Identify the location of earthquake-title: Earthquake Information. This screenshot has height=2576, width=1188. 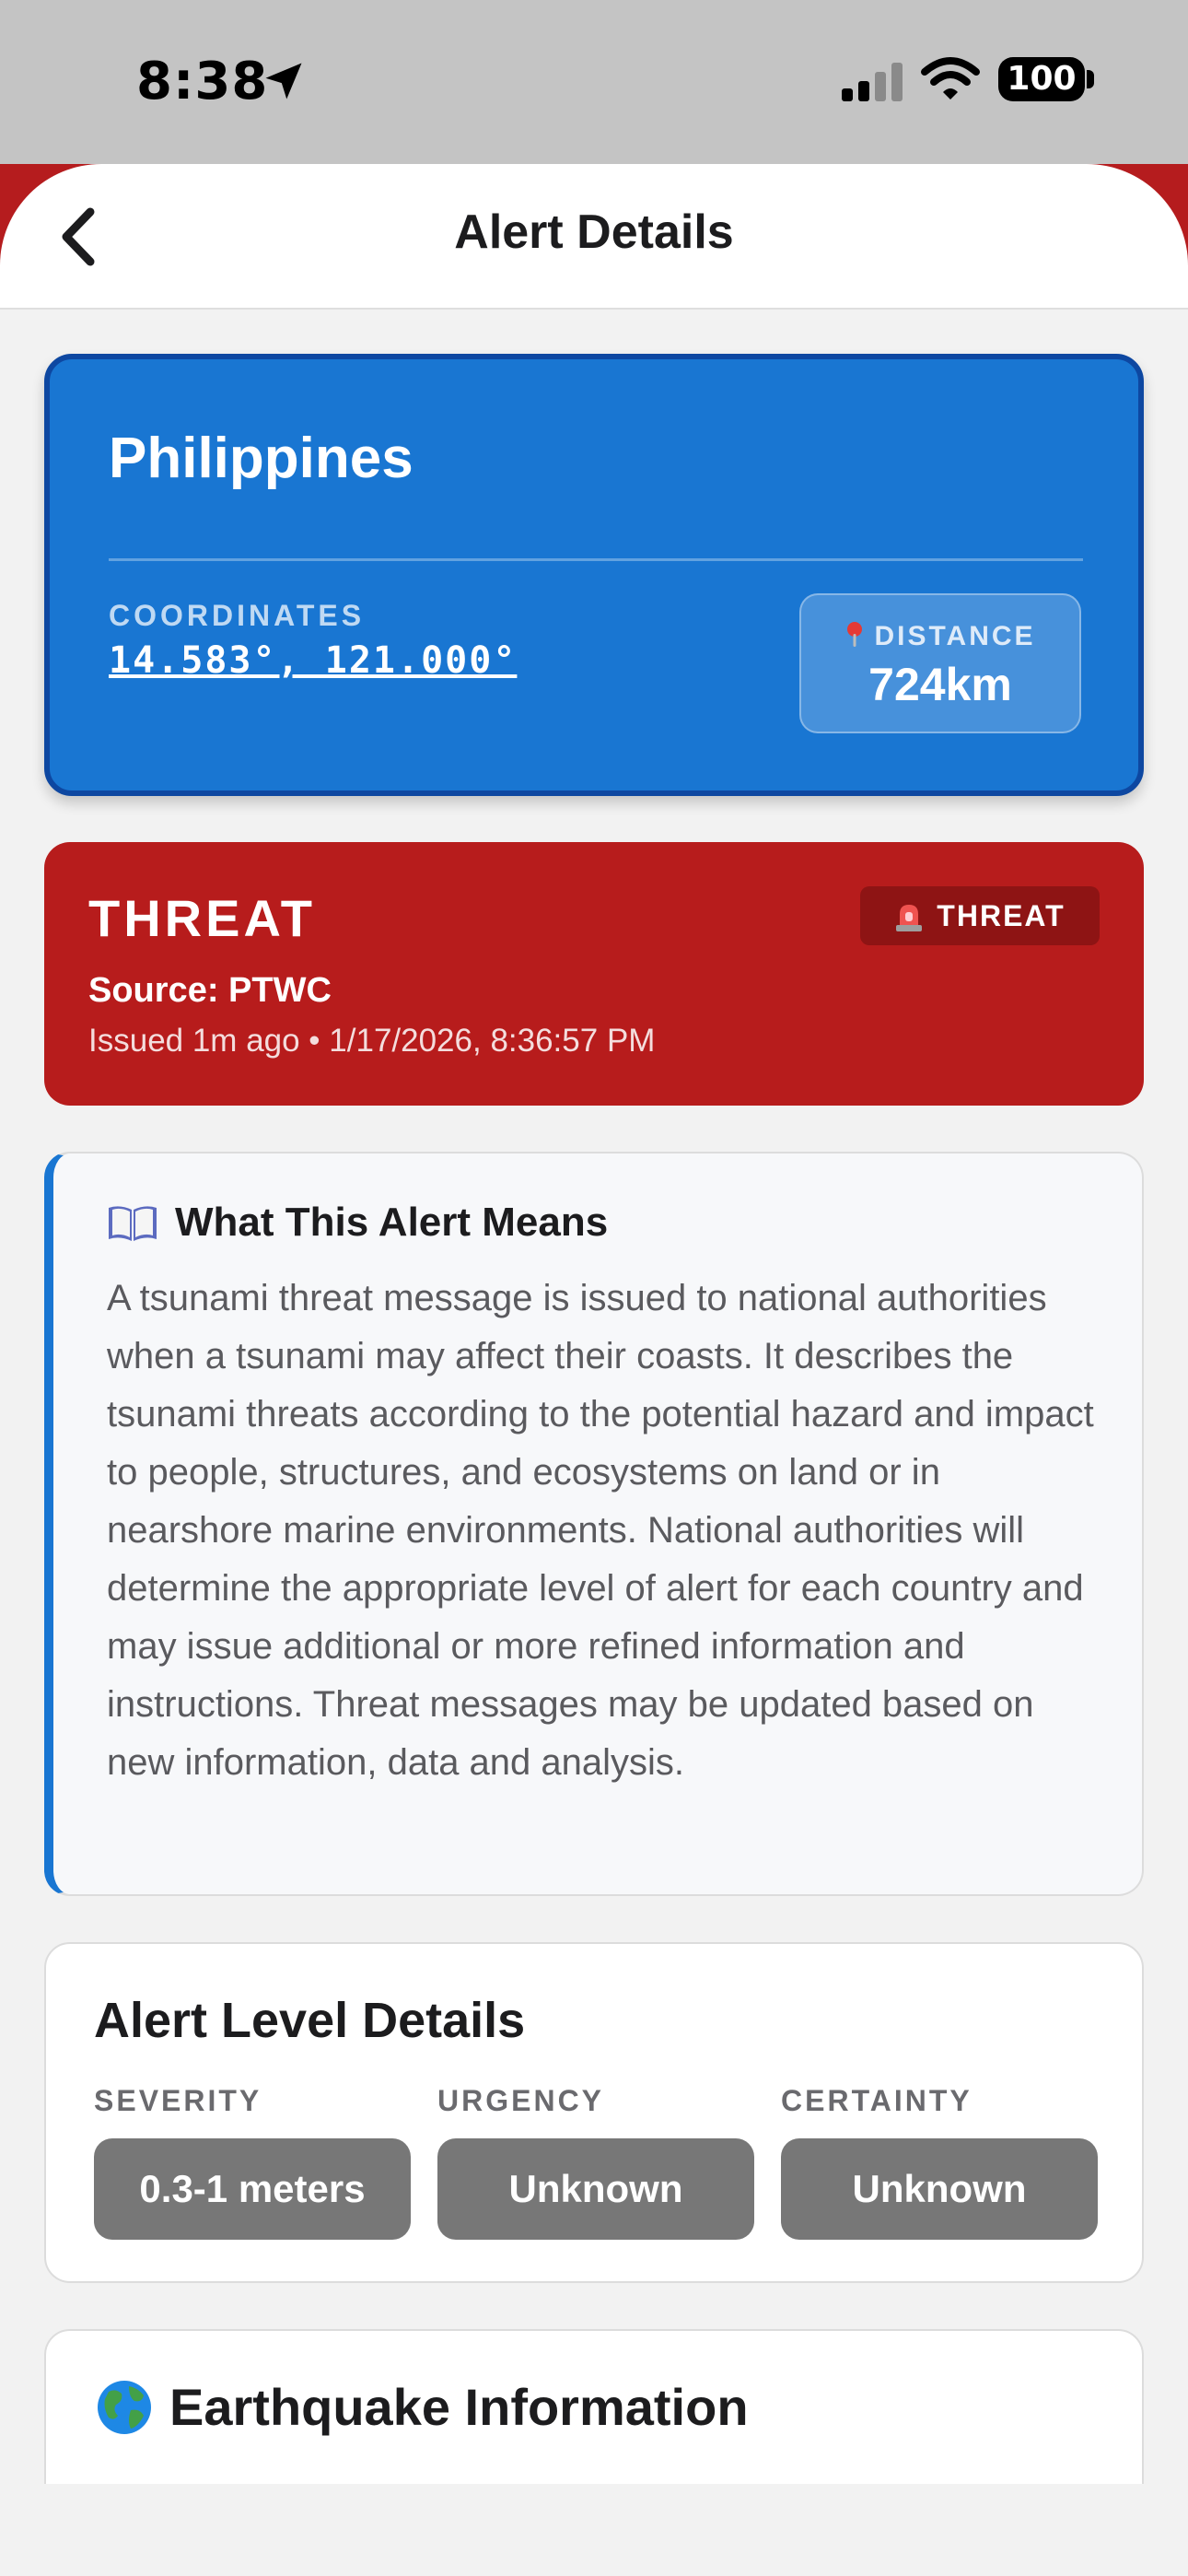
(459, 2407).